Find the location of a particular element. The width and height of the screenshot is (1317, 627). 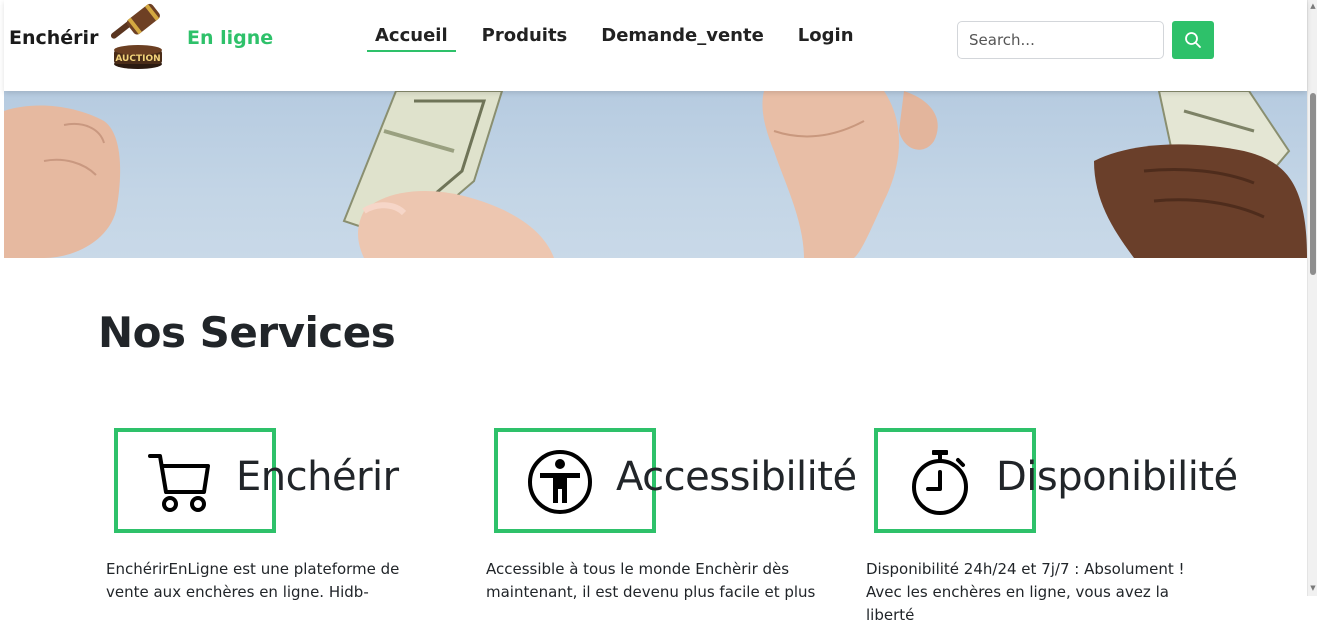

service-title: Enchérir is located at coordinates (317, 477).